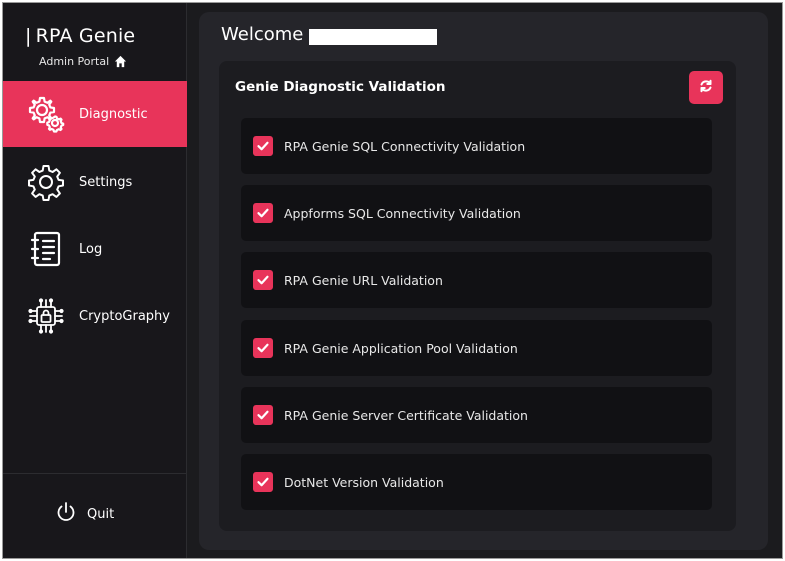  I want to click on sidebar-item-cryptography: CryptoGraphy, so click(95, 316).